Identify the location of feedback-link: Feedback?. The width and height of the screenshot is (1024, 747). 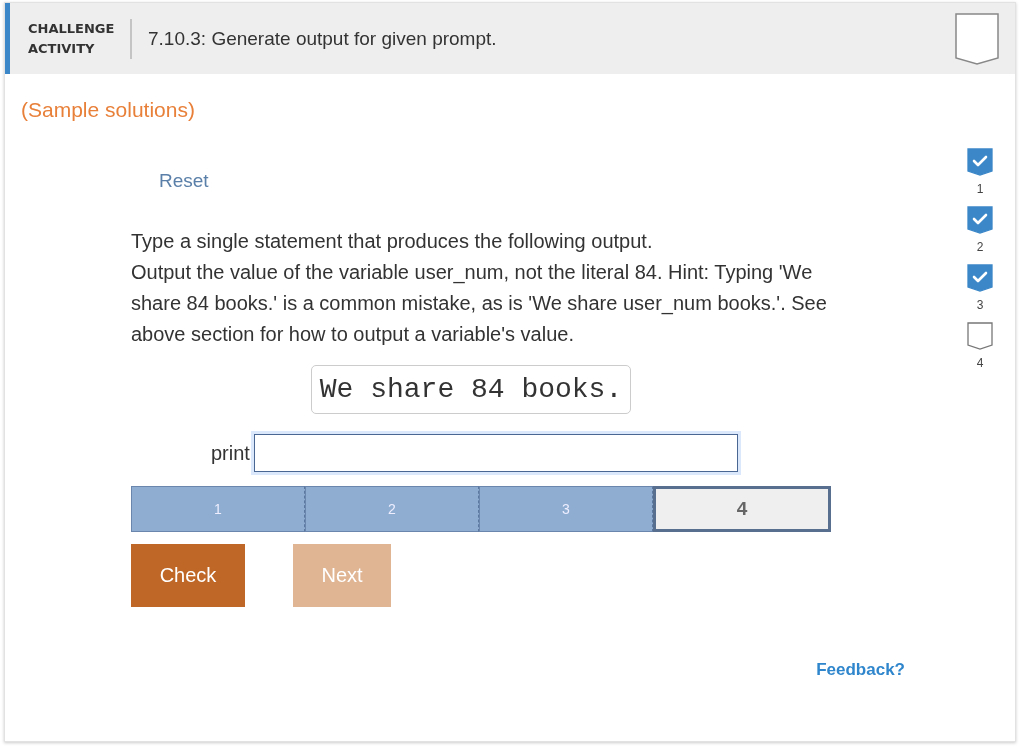
(860, 670).